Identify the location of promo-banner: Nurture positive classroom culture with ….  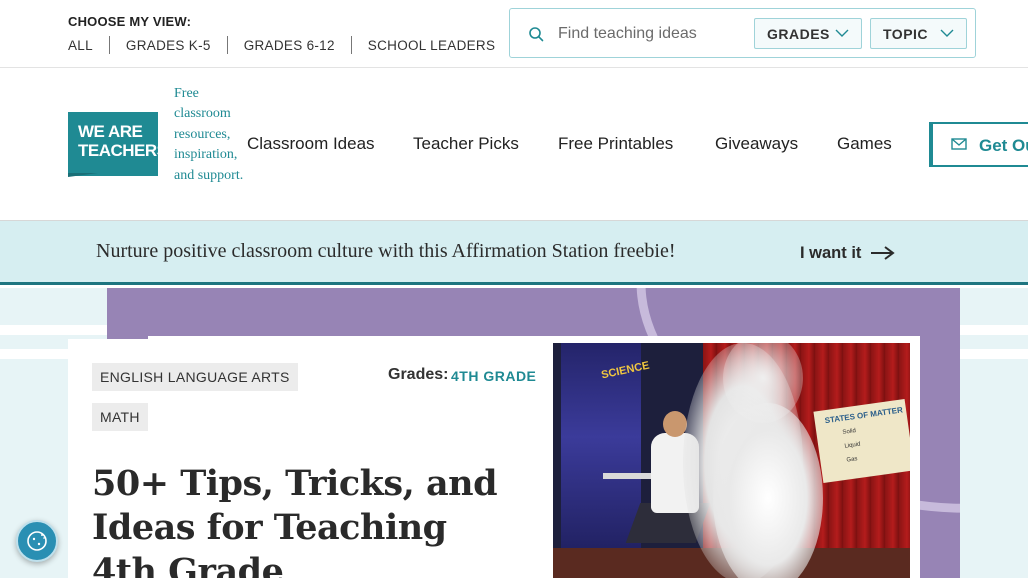
(514, 253).